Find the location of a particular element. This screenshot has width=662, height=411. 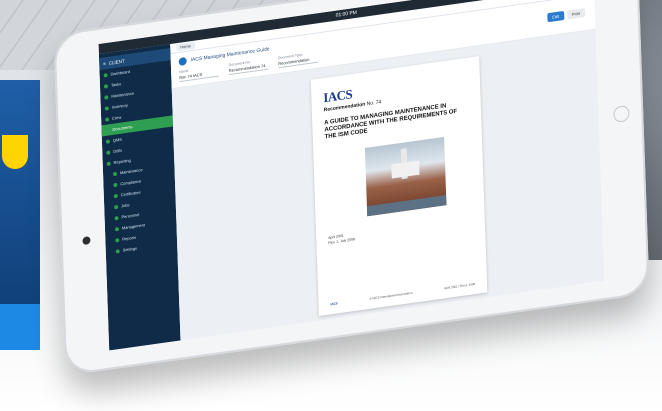

sidebar-item-label: Reporting is located at coordinates (122, 161).